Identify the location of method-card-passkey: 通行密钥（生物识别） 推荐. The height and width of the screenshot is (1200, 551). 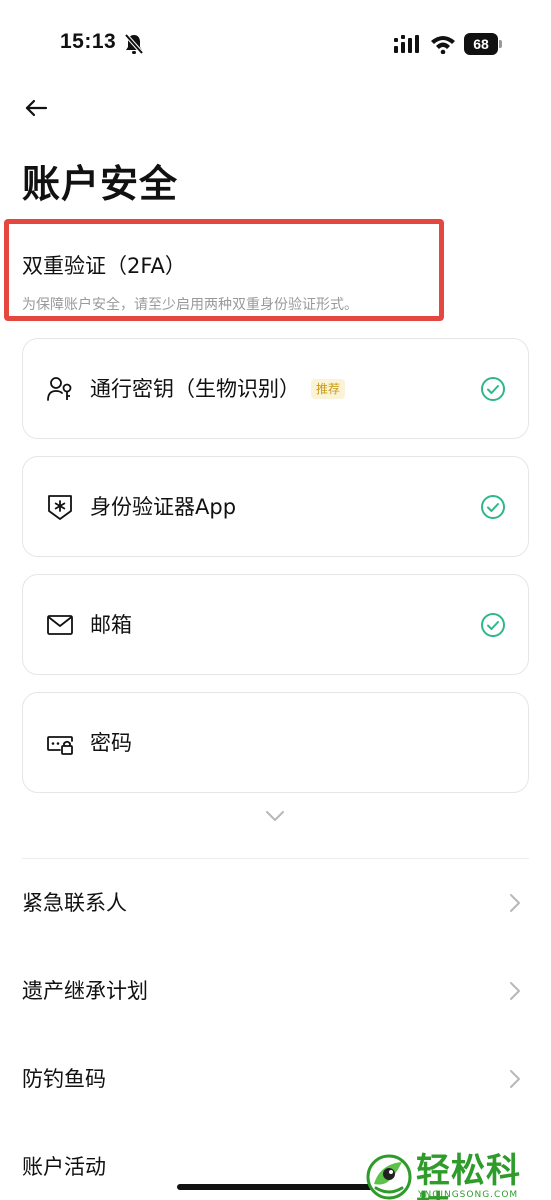
(275, 388).